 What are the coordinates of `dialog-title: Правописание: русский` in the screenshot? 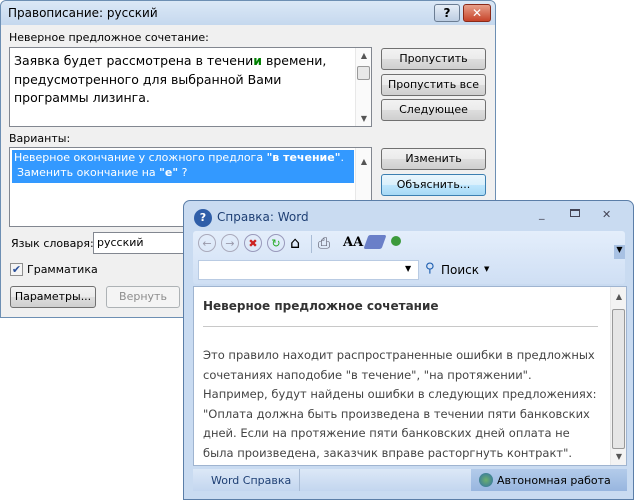 It's located at (83, 13).